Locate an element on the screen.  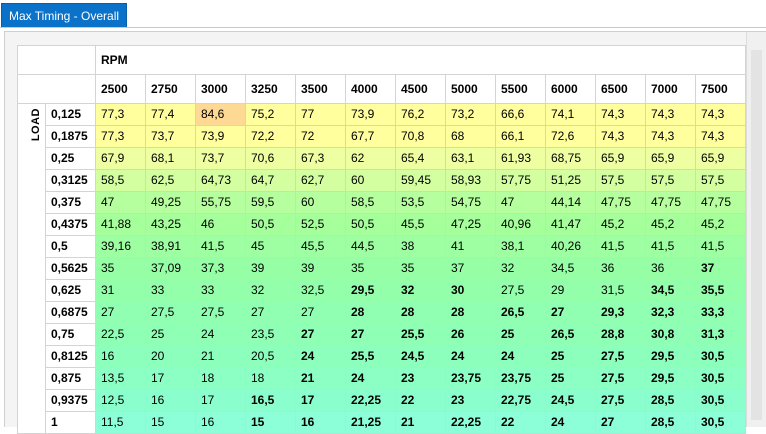
table-cell: 25,5 is located at coordinates (370, 356).